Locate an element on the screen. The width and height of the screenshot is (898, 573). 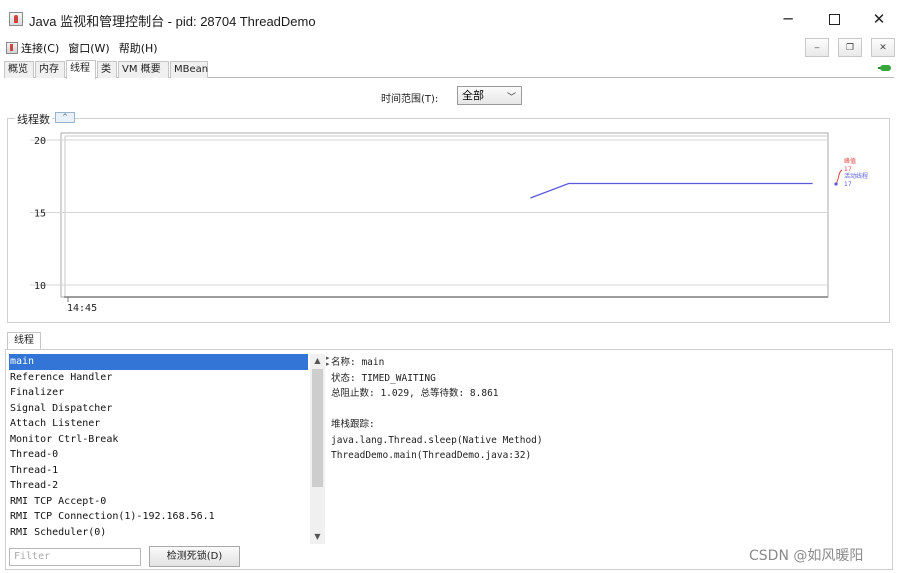
legend-peak-value: 17 is located at coordinates (848, 169).